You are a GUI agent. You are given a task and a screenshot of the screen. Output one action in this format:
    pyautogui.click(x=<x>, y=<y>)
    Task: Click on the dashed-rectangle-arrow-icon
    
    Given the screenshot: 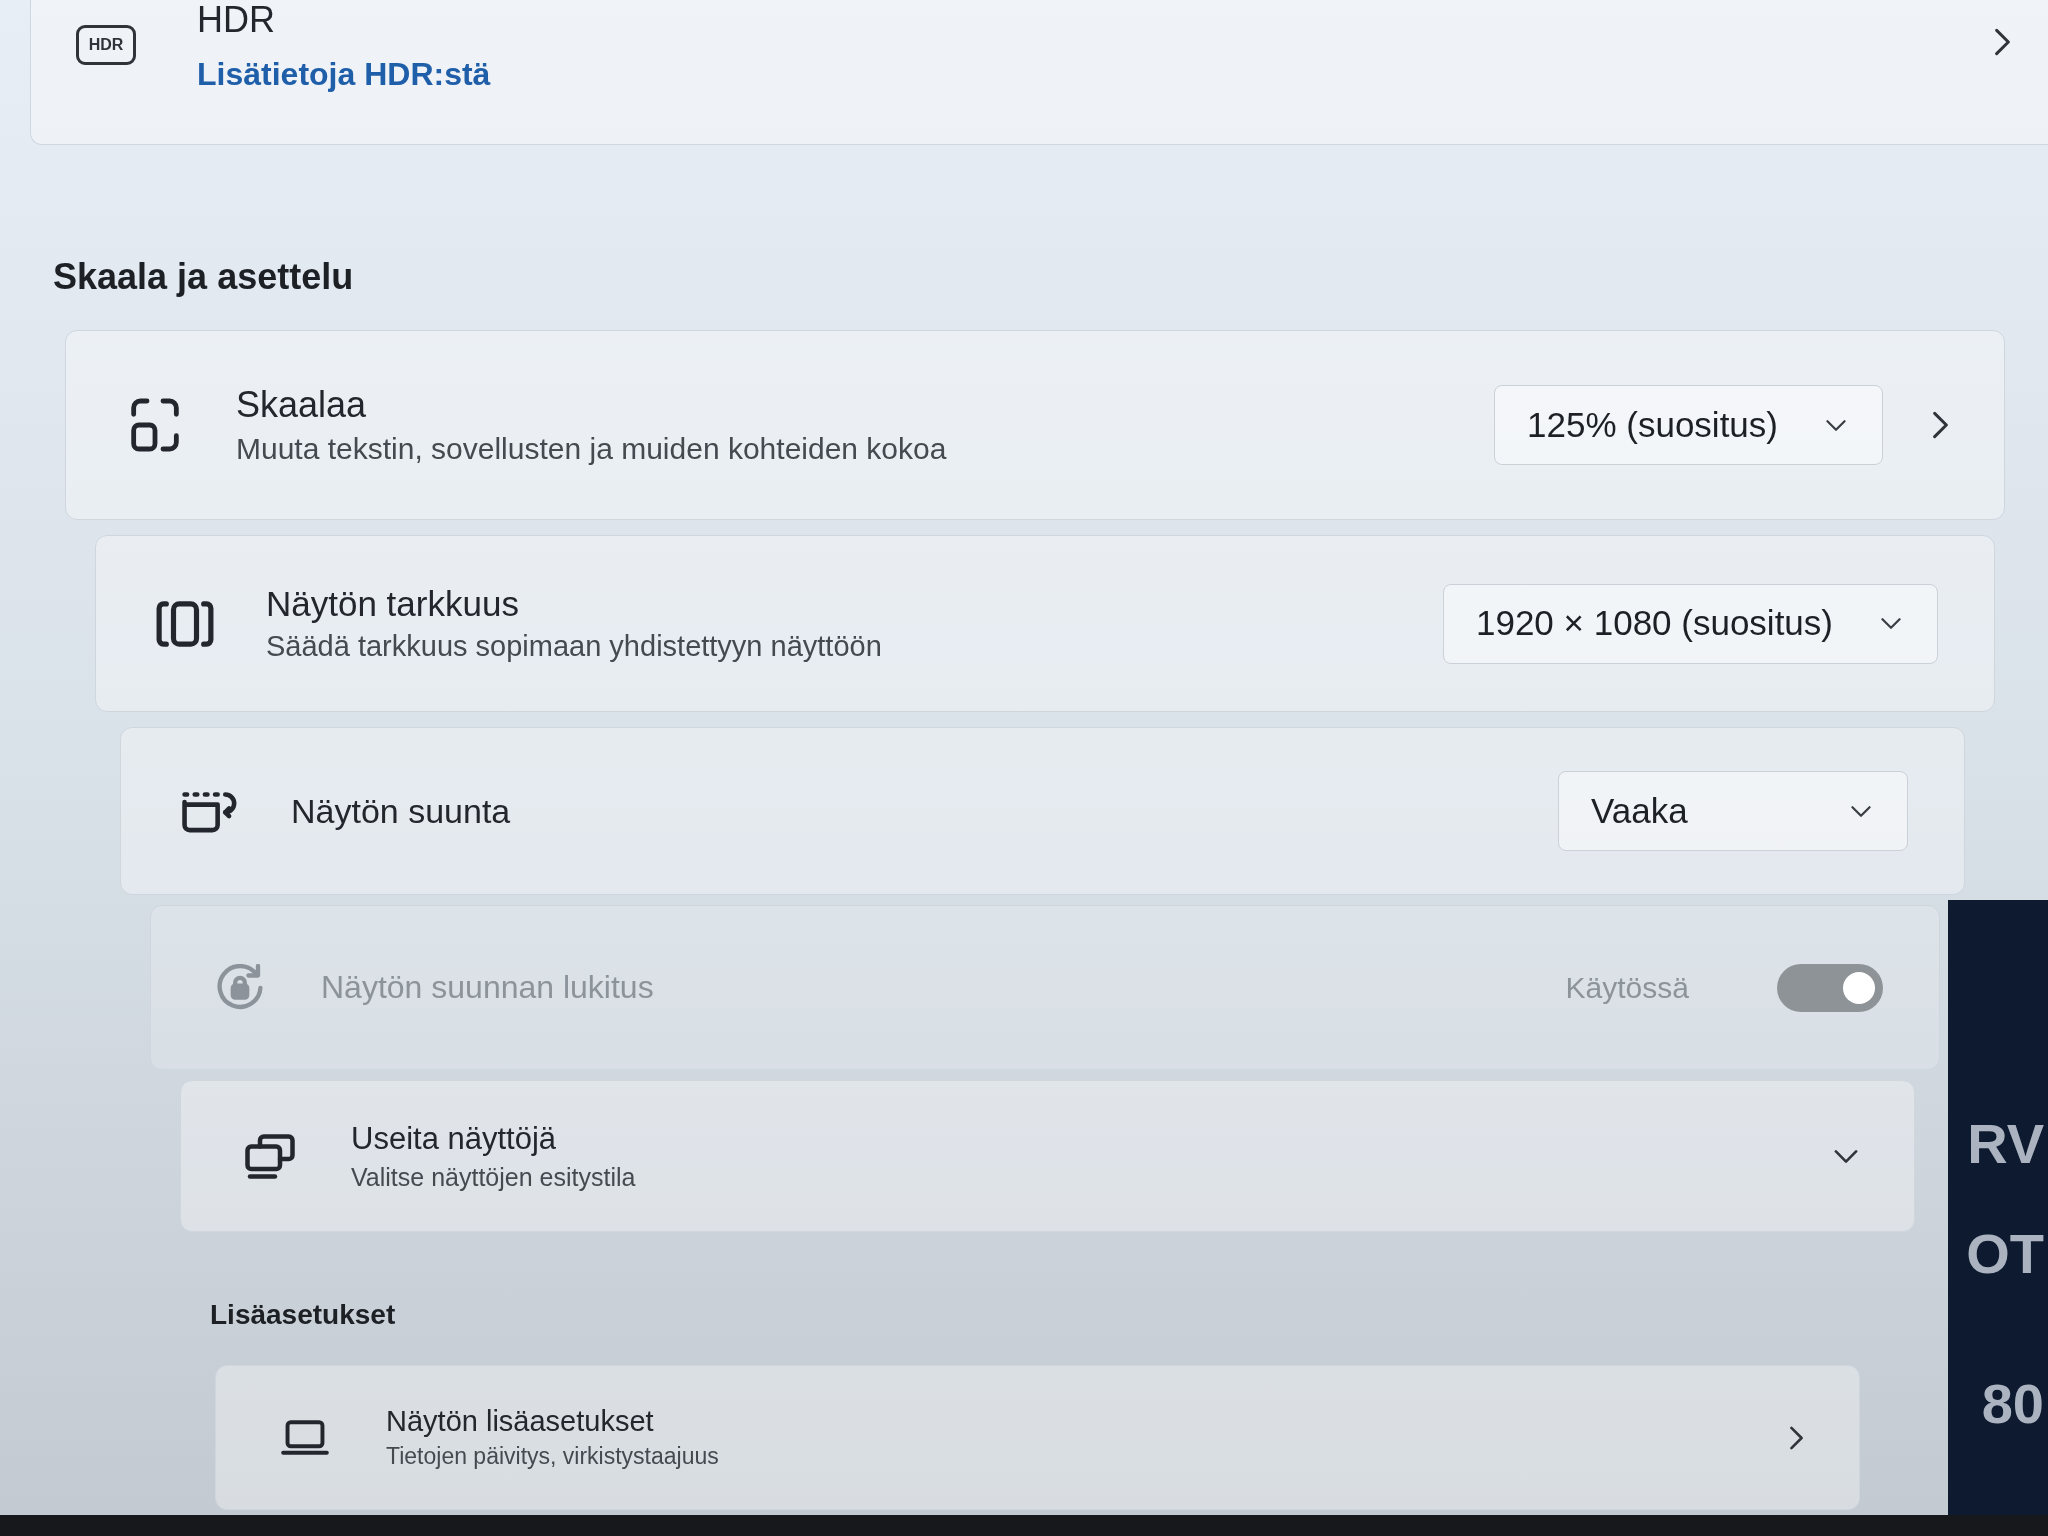 What is the action you would take?
    pyautogui.click(x=210, y=811)
    